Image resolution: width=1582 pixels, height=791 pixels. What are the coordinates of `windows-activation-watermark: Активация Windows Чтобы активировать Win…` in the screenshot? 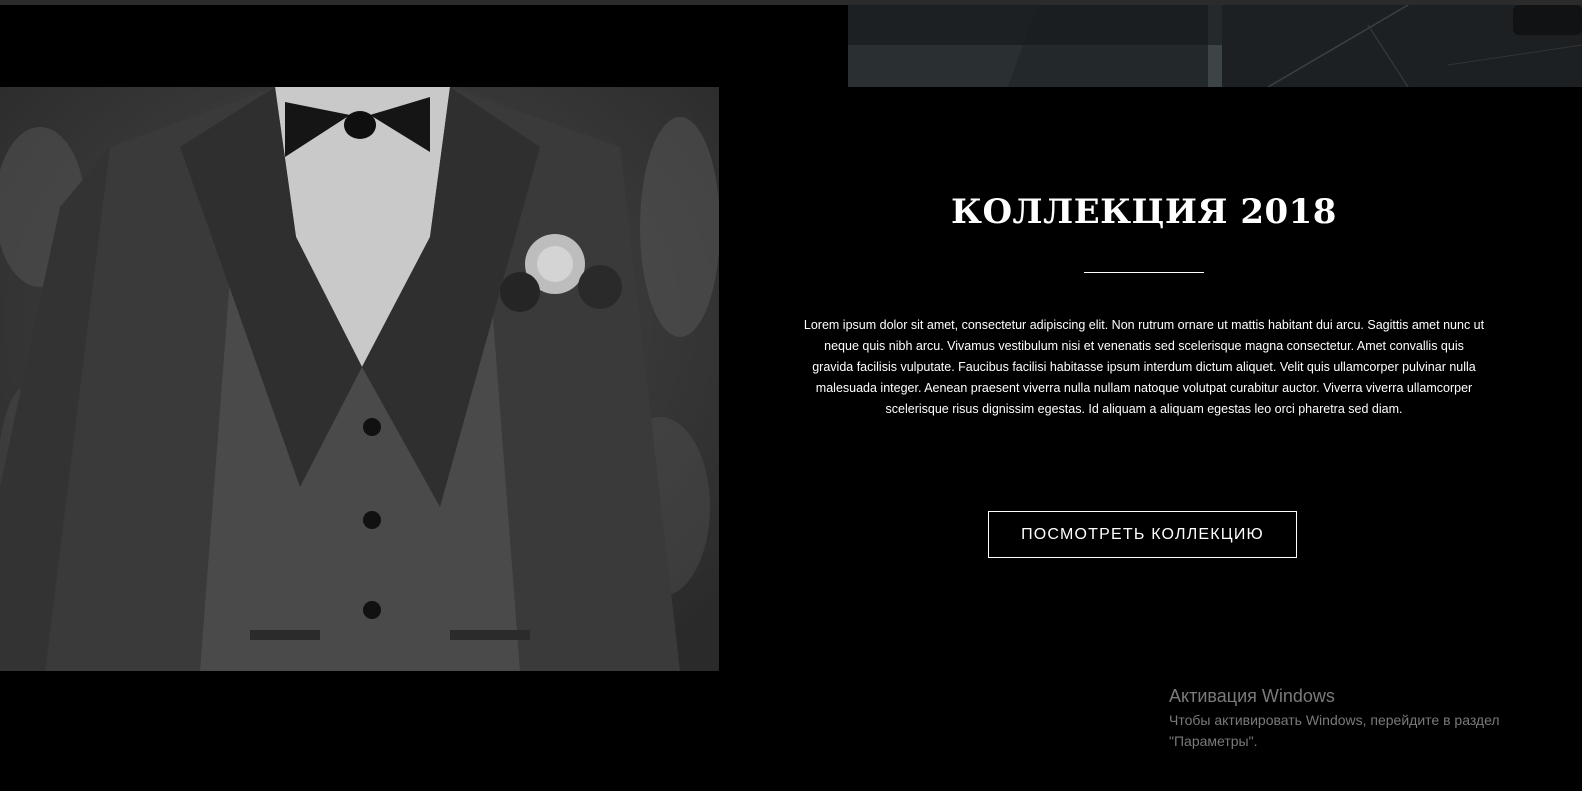 It's located at (1369, 718).